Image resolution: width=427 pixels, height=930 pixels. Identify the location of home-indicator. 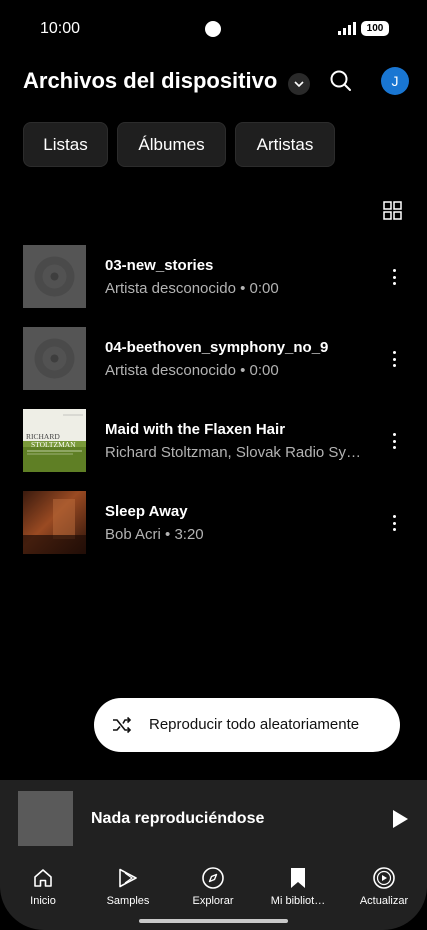
(213, 921).